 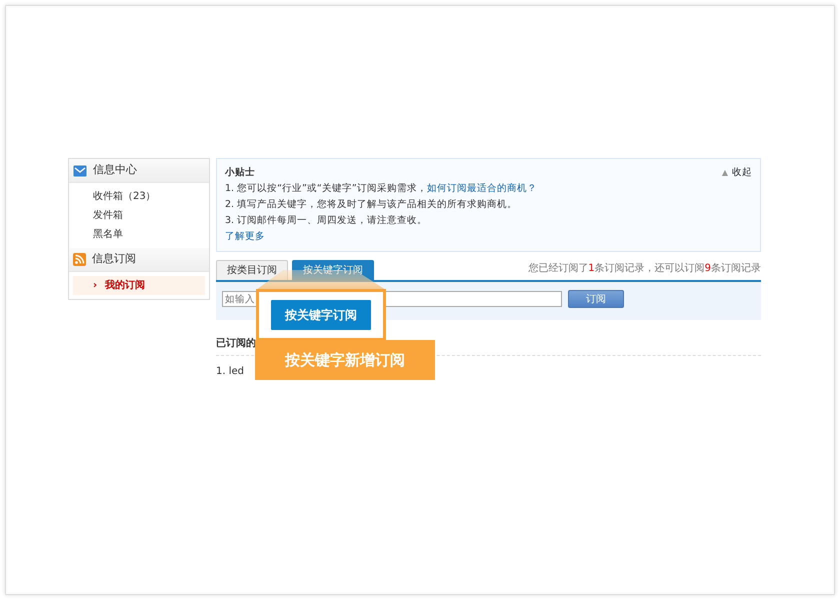 I want to click on section-title: 信息订阅, so click(x=114, y=259).